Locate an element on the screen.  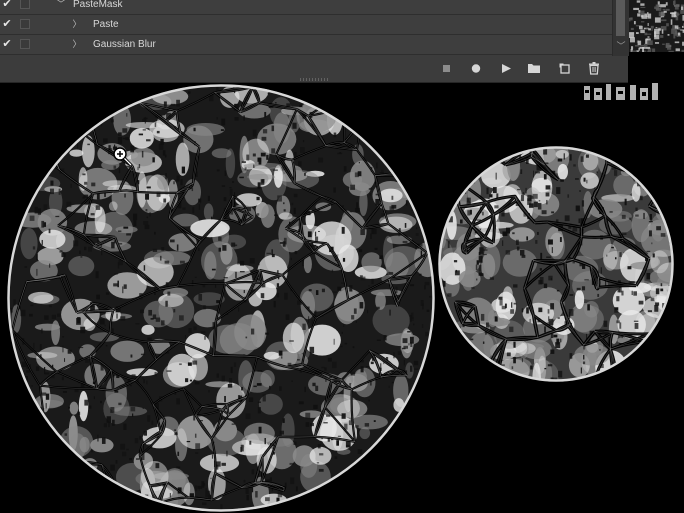
action-label: PasteMask is located at coordinates (98, 5).